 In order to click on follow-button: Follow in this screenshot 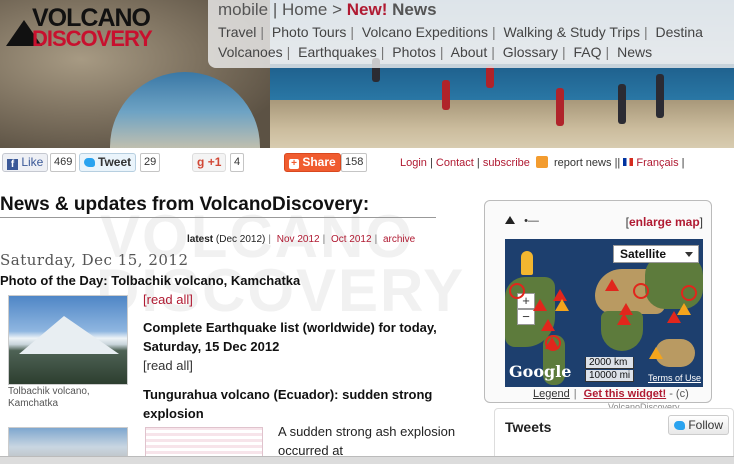, I will do `click(698, 425)`.